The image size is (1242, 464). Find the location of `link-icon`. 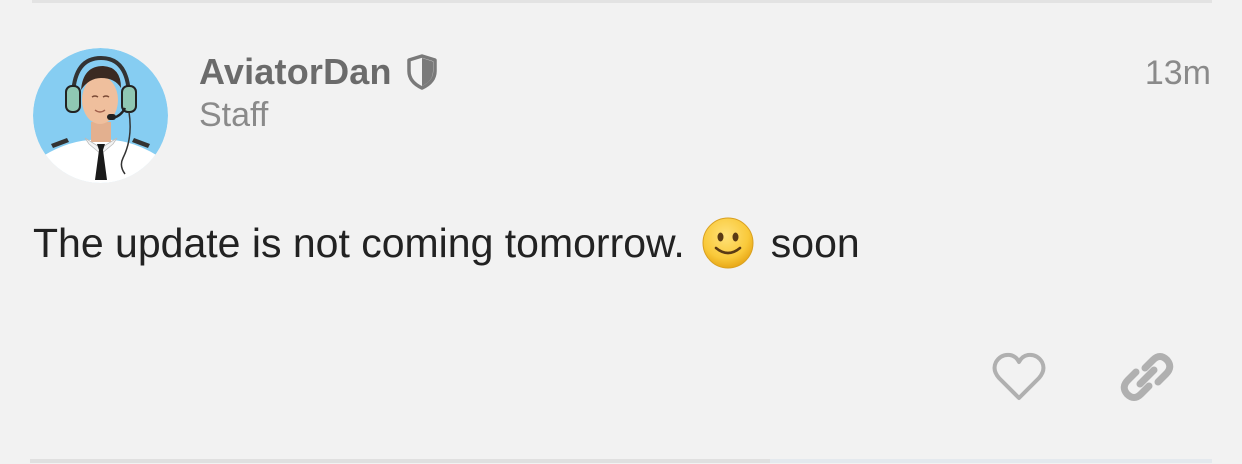

link-icon is located at coordinates (1147, 377).